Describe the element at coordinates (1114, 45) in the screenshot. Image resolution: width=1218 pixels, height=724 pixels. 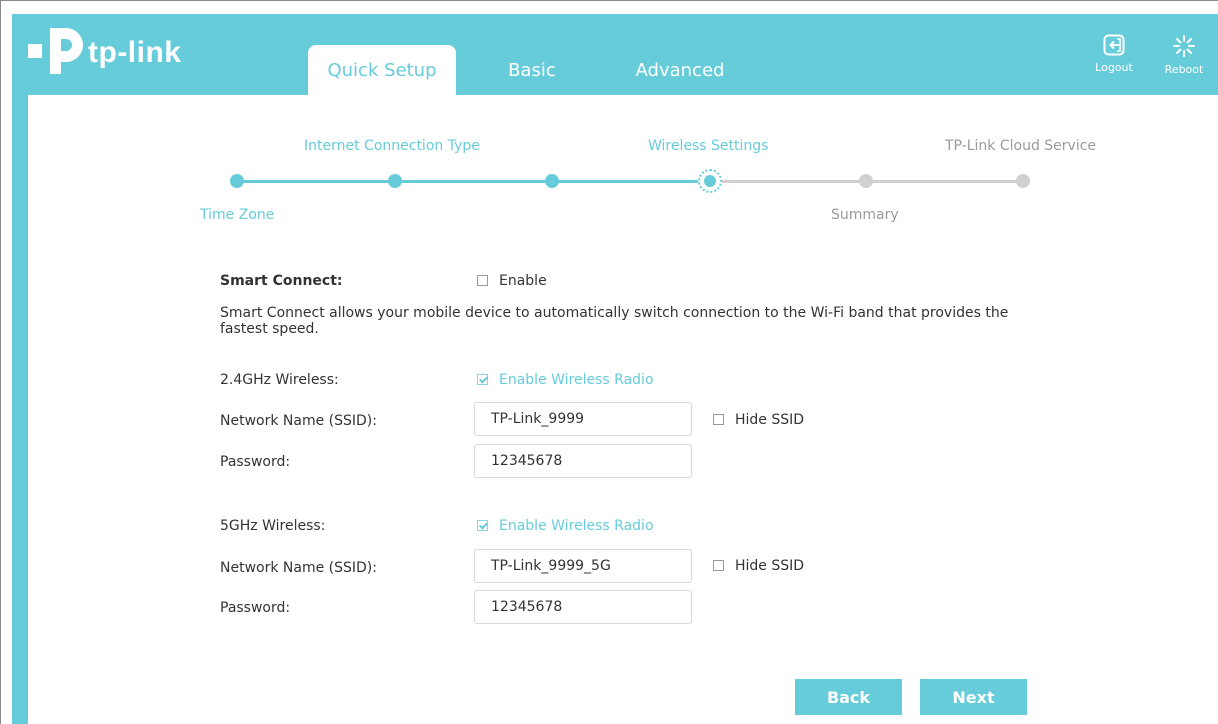
I see `logout-icon` at that location.